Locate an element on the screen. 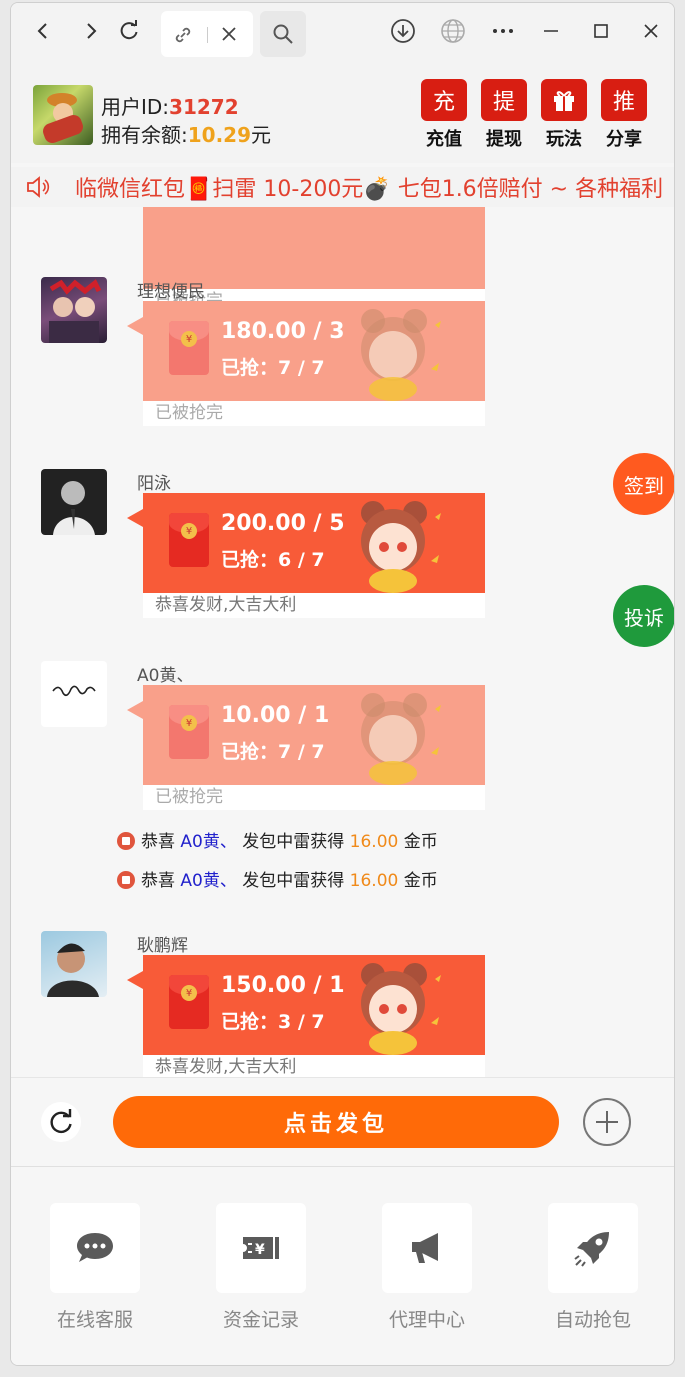  win-notice: 恭喜 A0黄、 发包中雷获得 16.00 金币 is located at coordinates (277, 839).